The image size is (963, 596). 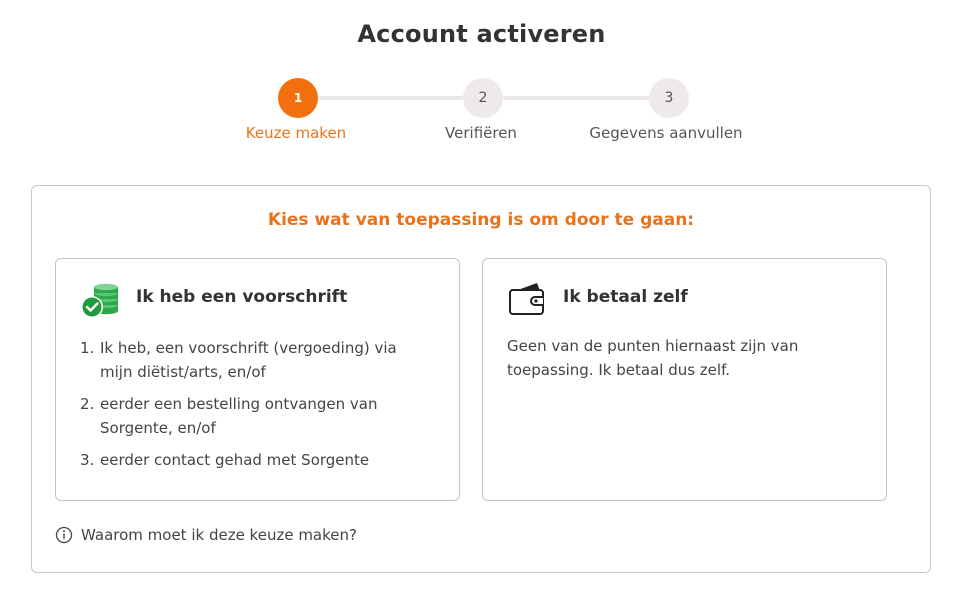 I want to click on step-3-circle: 3, so click(x=669, y=98).